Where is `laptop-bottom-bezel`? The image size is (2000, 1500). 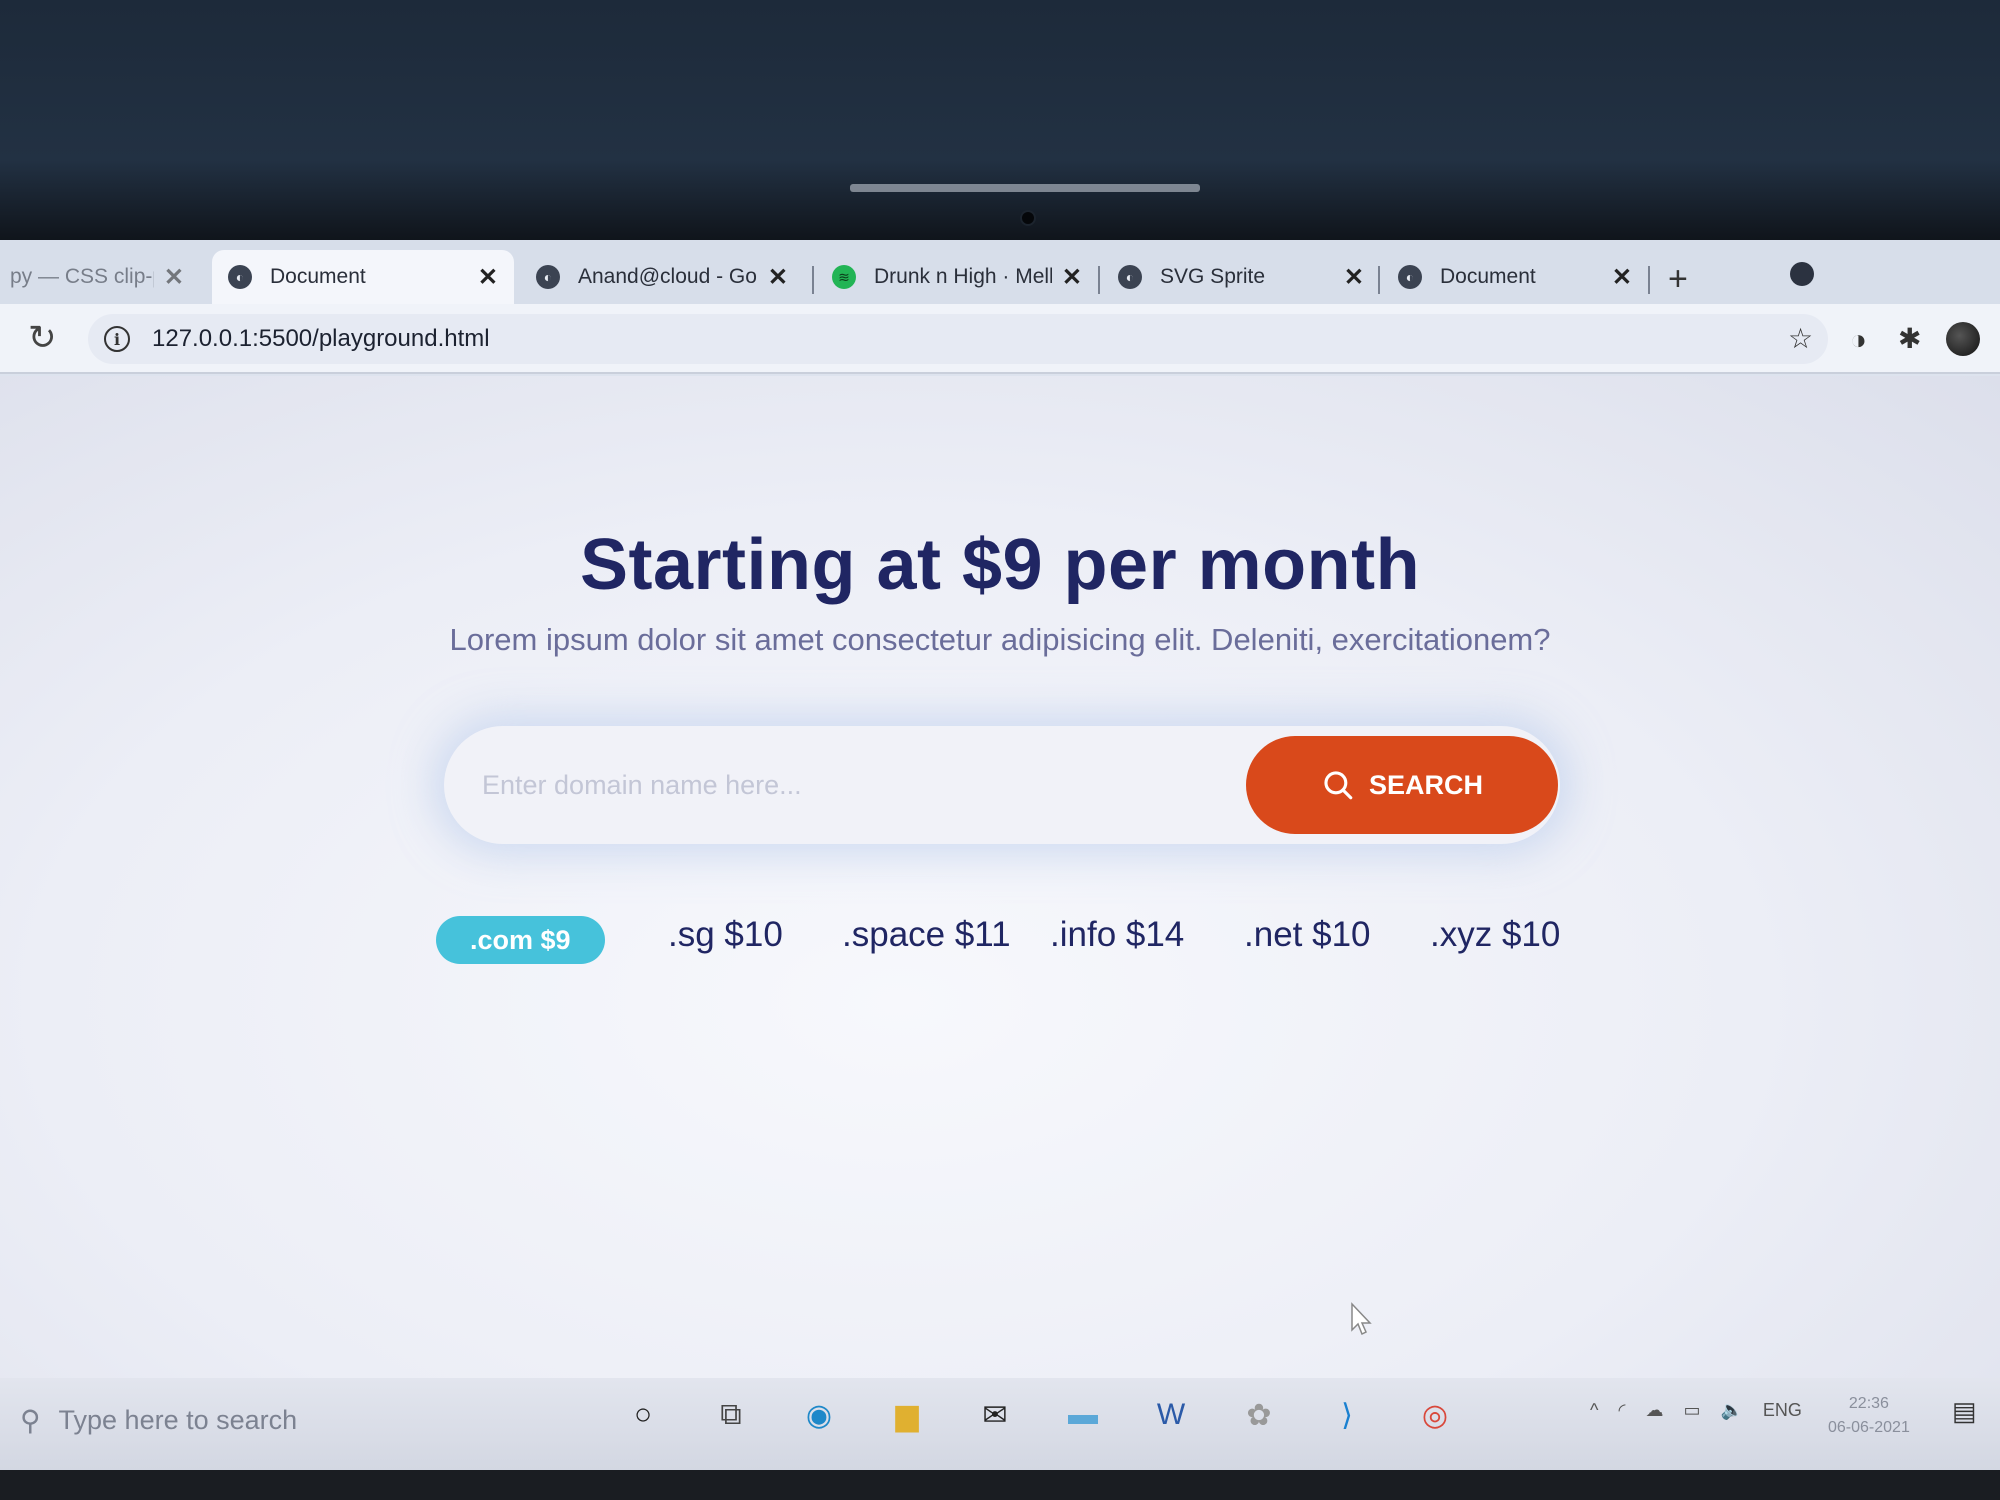 laptop-bottom-bezel is located at coordinates (1000, 1485).